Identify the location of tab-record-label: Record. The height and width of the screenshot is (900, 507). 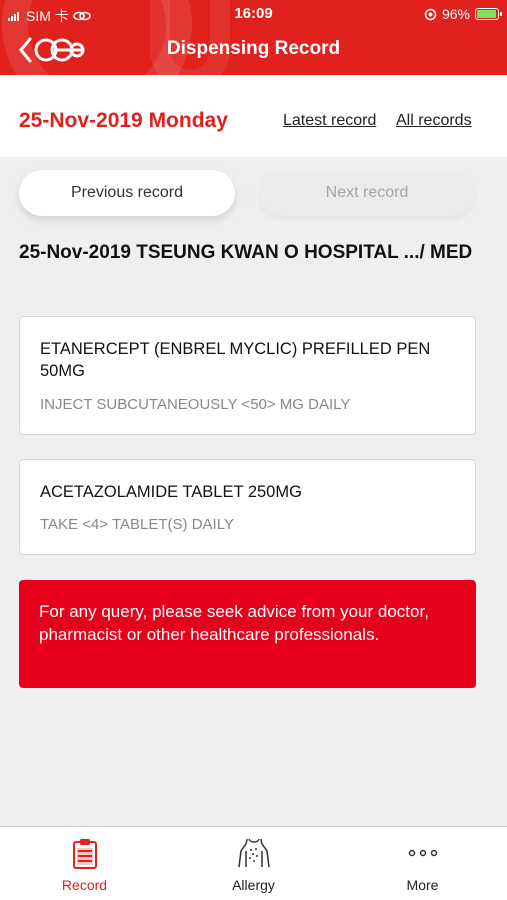
(84, 885).